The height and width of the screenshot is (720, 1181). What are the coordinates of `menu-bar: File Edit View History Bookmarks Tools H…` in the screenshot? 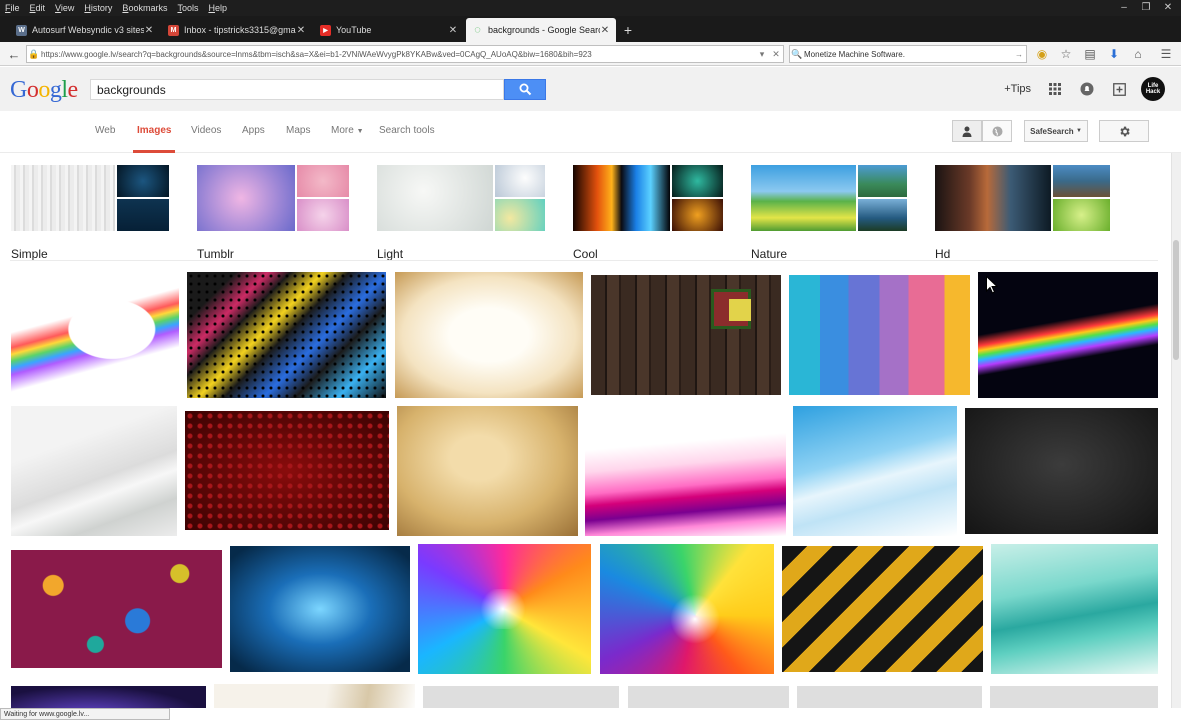 It's located at (590, 8).